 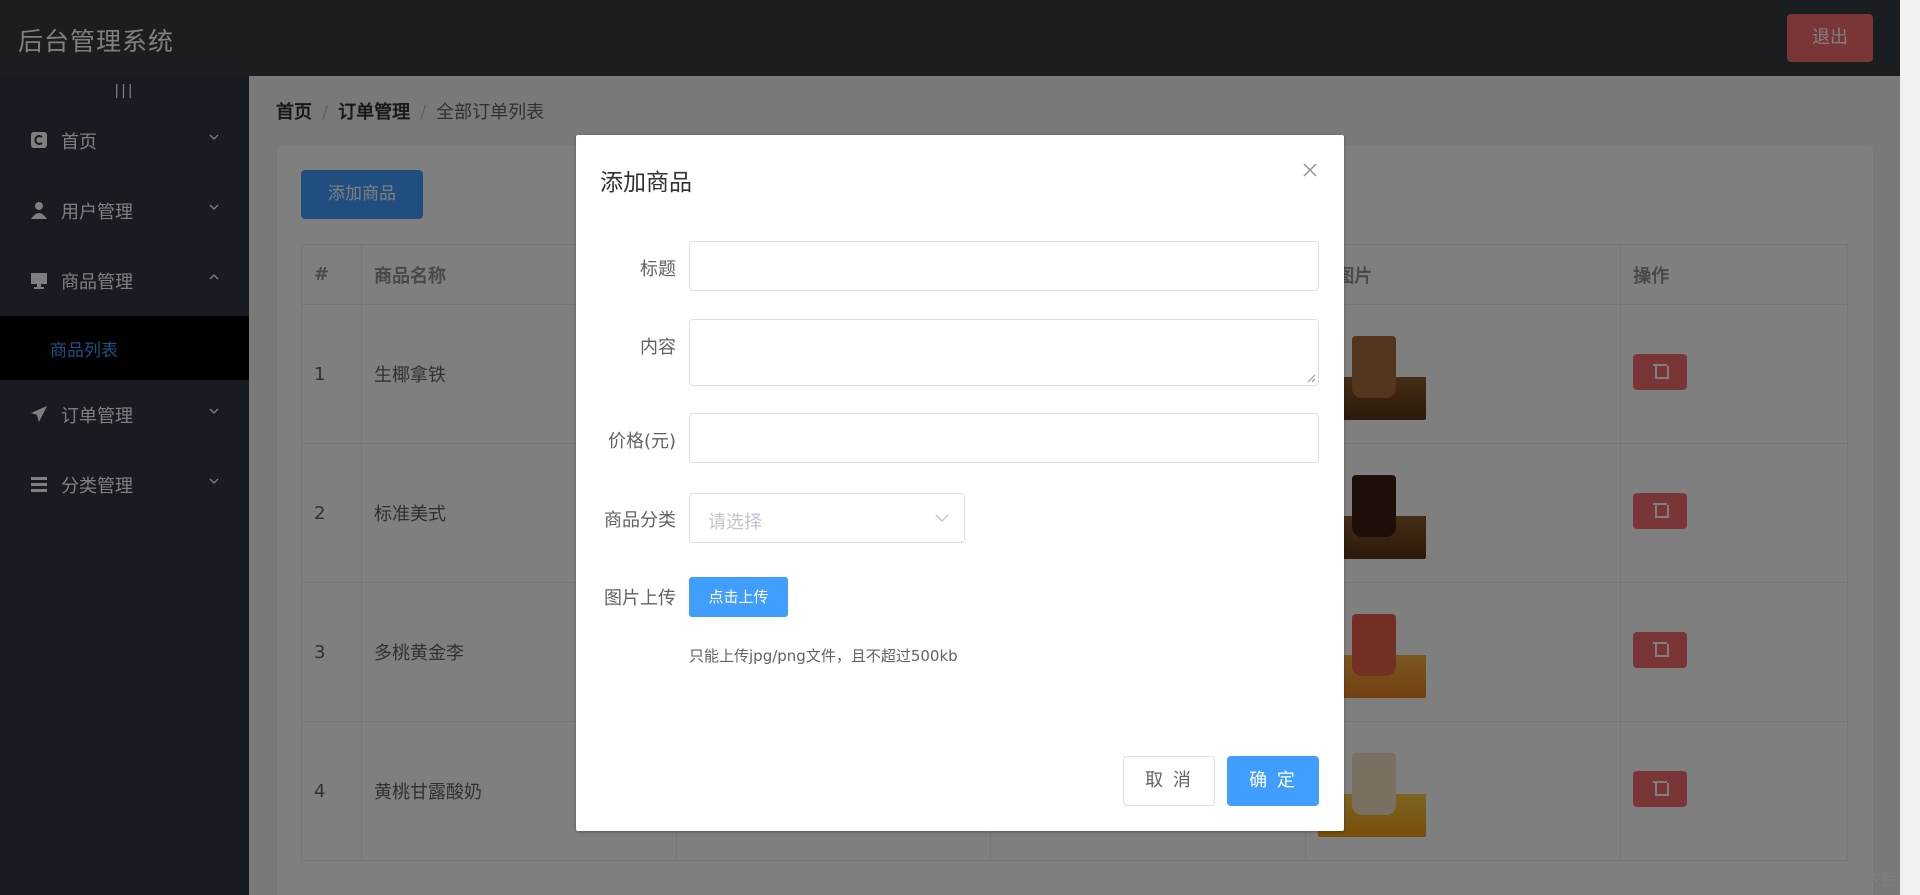 What do you see at coordinates (823, 656) in the screenshot?
I see `upload-tip: 只能上传jpg/png文件，且不超过500kb` at bounding box center [823, 656].